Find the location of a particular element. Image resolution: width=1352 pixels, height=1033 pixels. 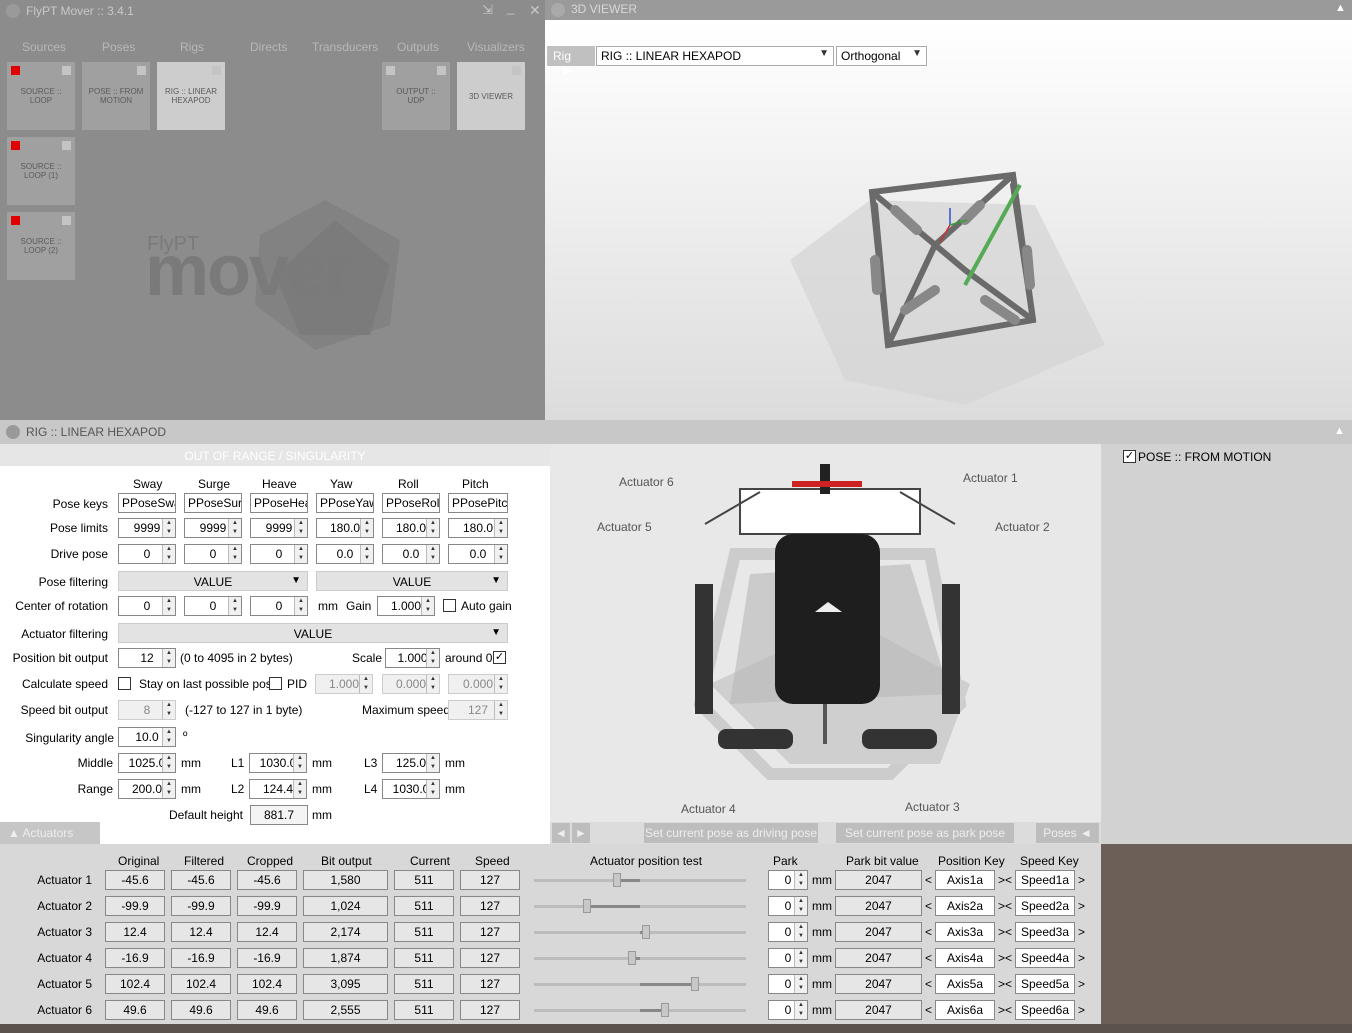

pose-filtering-select-1: VALUE ▼ is located at coordinates (213, 581).